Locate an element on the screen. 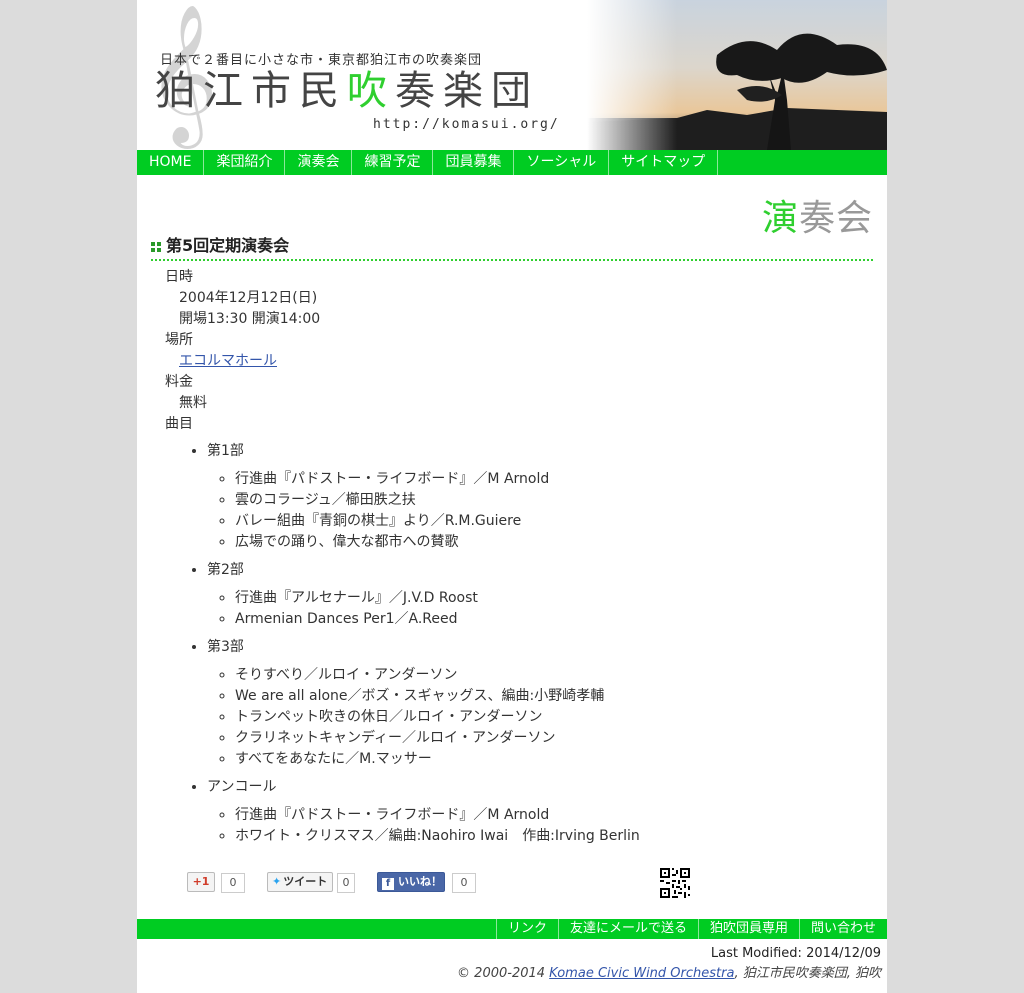  nav-home: HOME is located at coordinates (171, 162).